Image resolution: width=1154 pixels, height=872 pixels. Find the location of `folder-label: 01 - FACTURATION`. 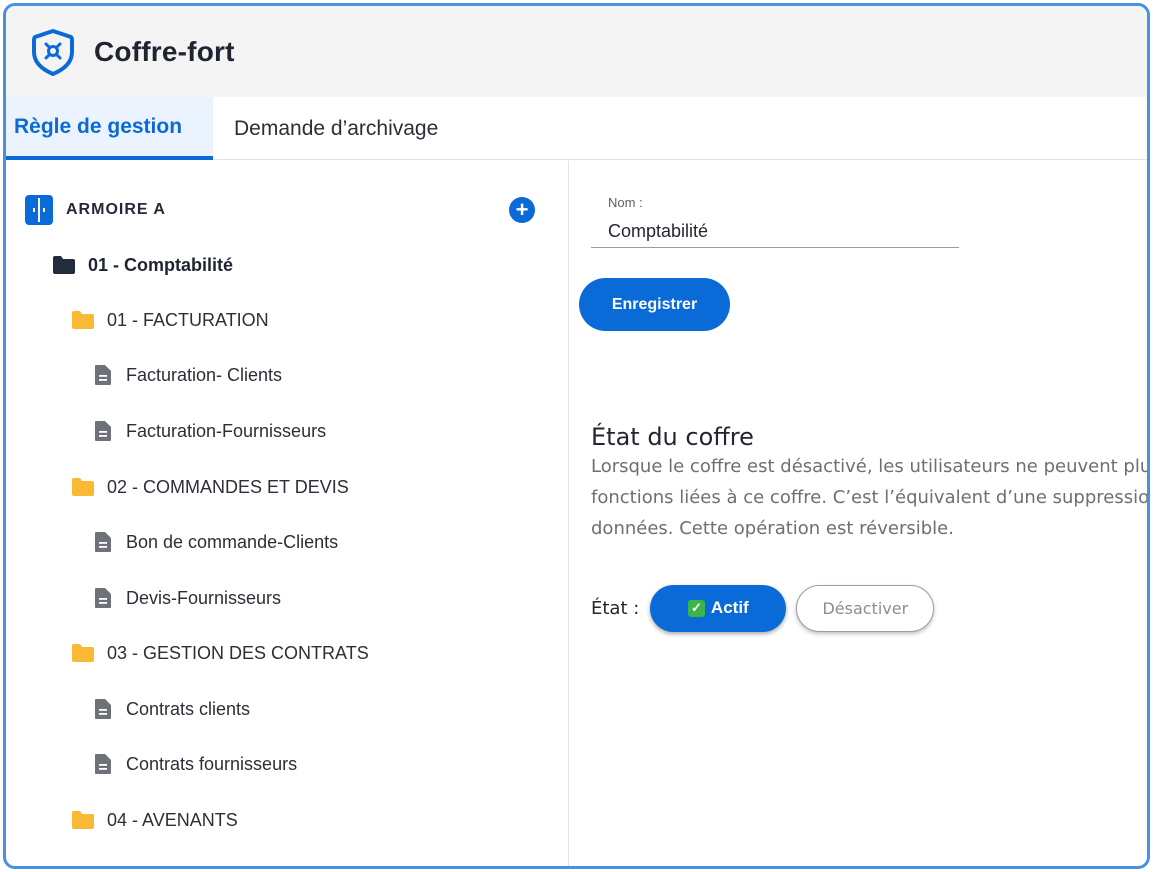

folder-label: 01 - FACTURATION is located at coordinates (188, 319).